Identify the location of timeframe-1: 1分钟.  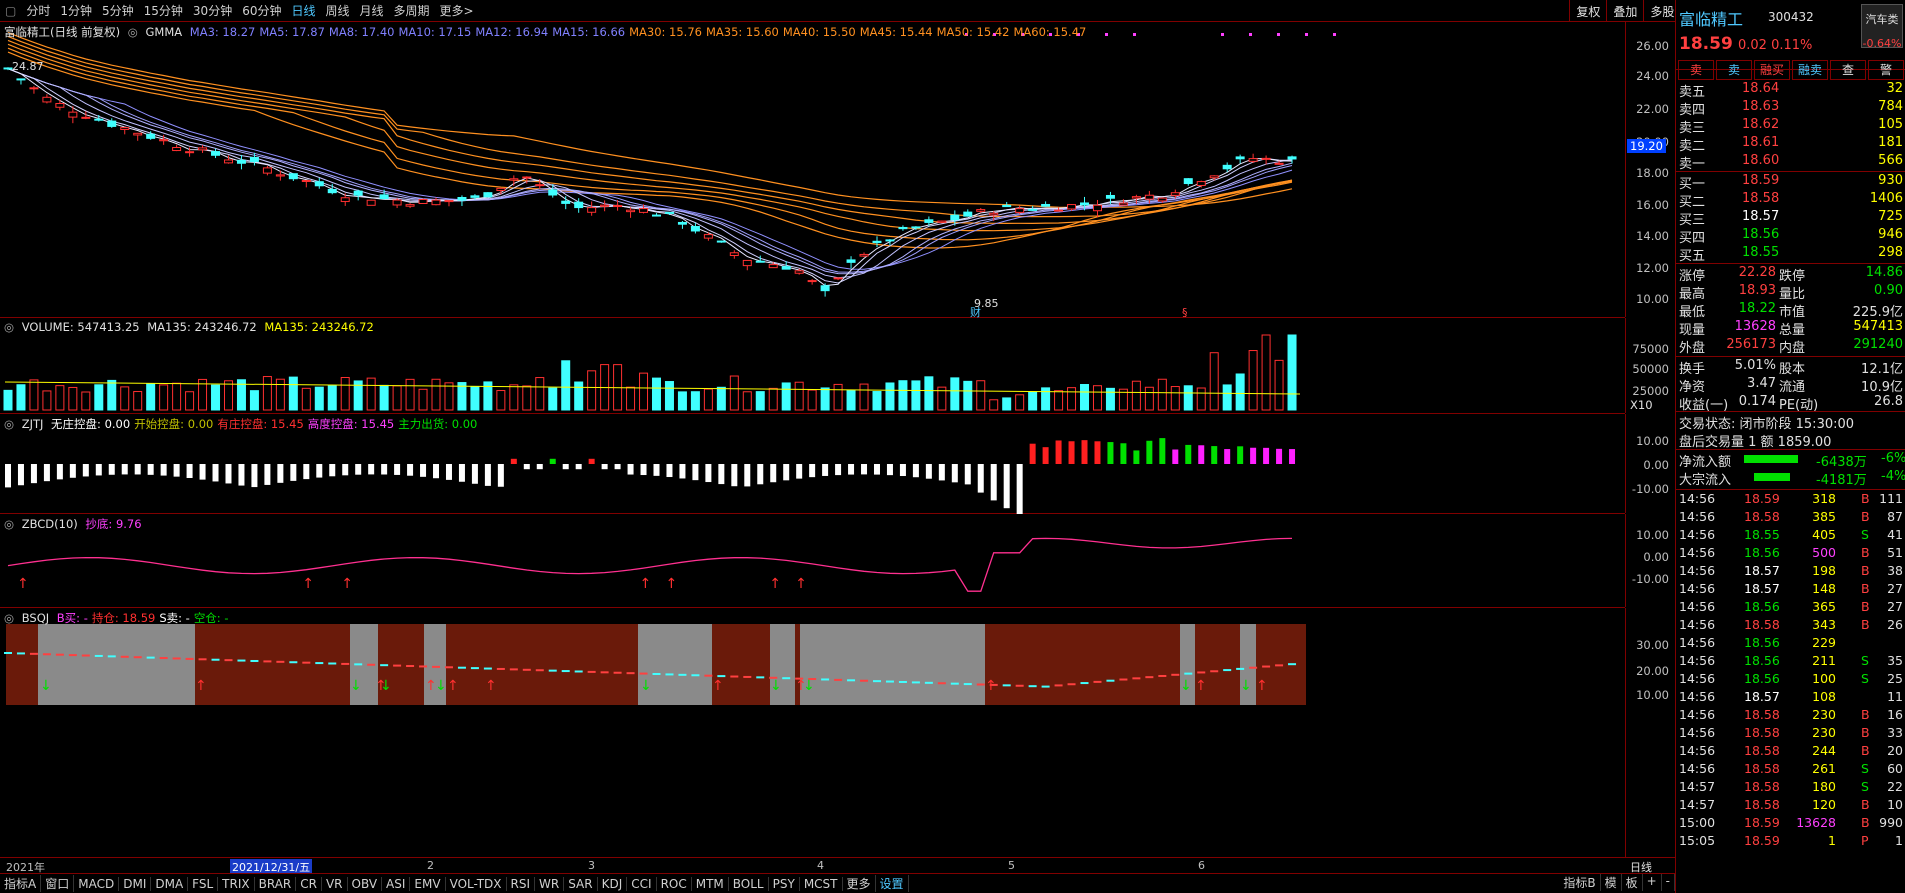
(76, 10).